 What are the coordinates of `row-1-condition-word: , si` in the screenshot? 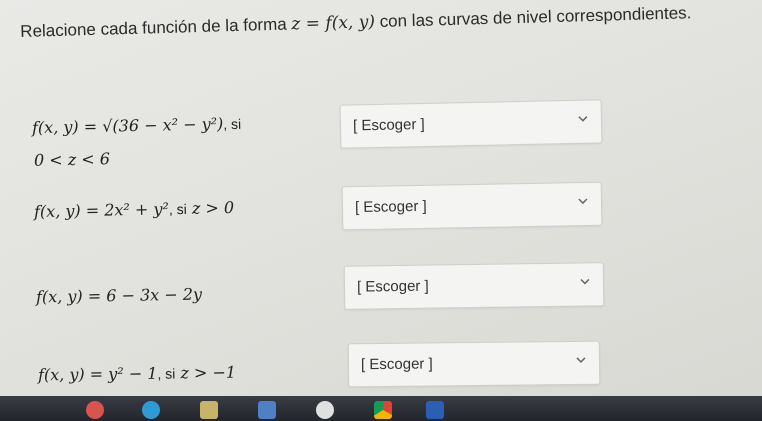 It's located at (232, 124).